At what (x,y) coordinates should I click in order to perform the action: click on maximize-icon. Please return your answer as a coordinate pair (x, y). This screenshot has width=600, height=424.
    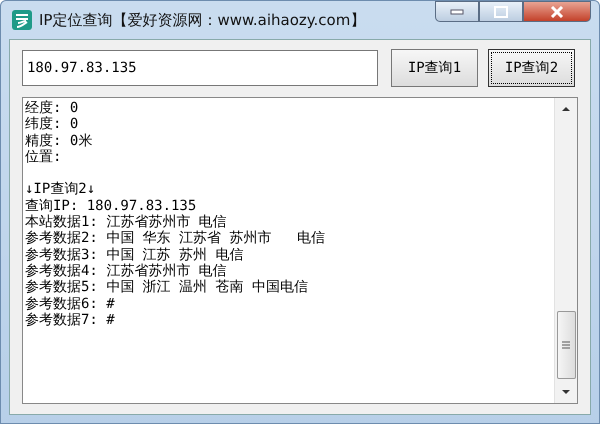
    Looking at the image, I should click on (501, 12).